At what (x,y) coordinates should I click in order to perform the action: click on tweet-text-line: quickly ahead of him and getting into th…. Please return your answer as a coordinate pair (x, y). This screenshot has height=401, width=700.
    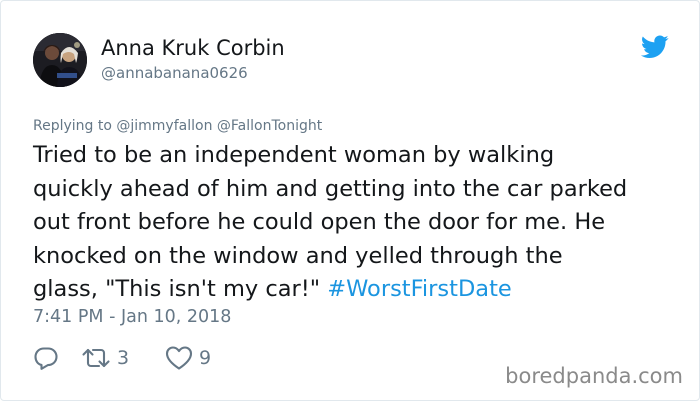
    Looking at the image, I should click on (330, 188).